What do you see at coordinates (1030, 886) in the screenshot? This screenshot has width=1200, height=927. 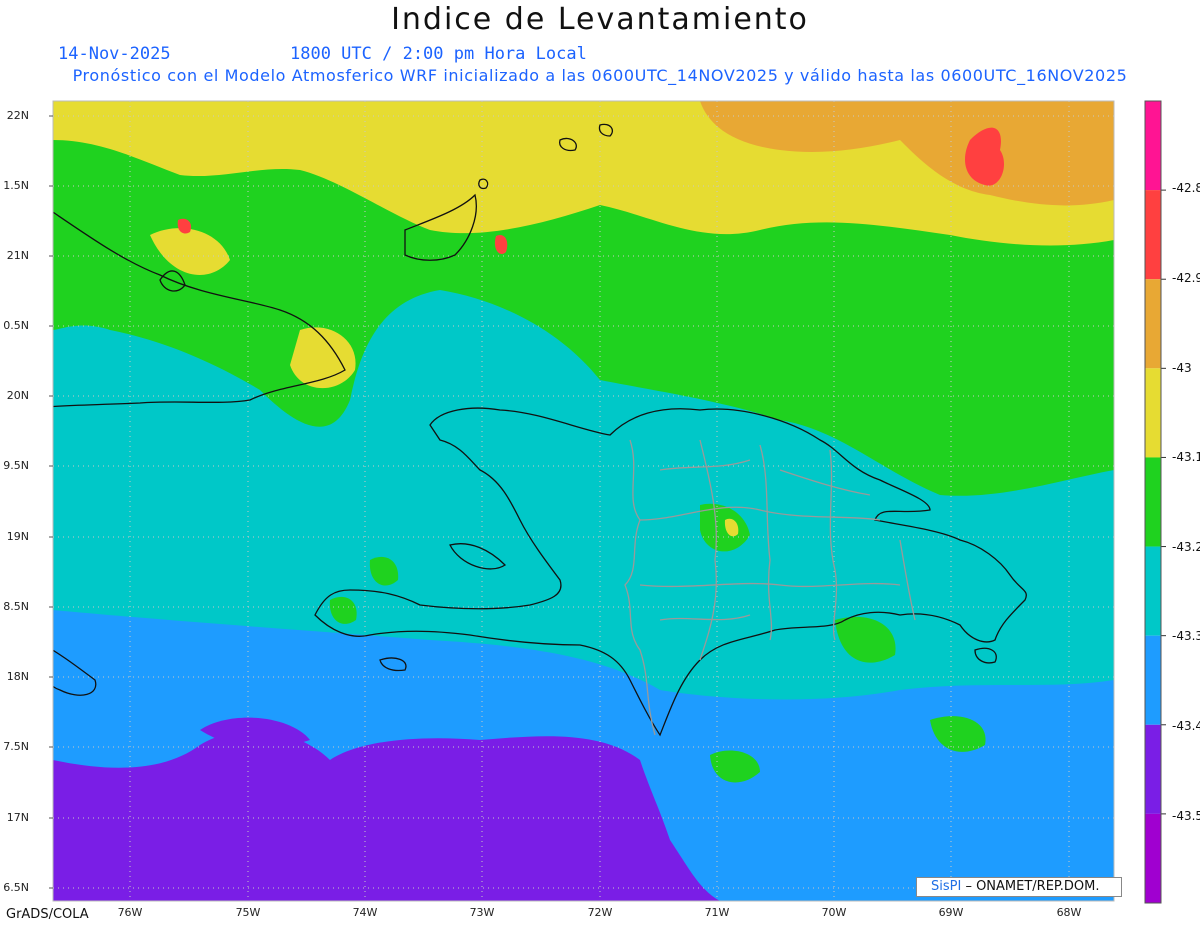 I see `credit-text: – ONAMET/REP.DOM.` at bounding box center [1030, 886].